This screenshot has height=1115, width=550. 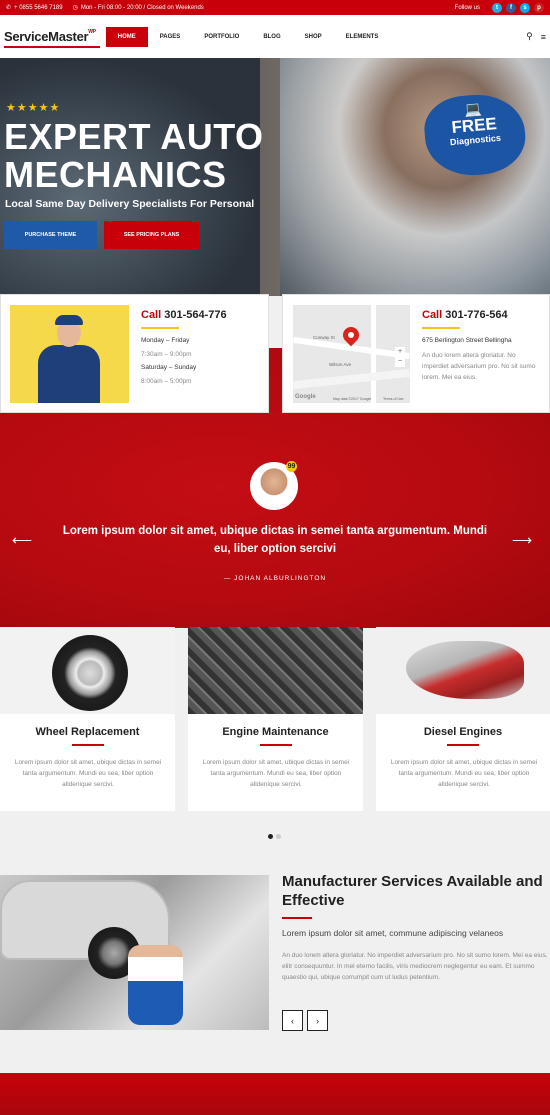 I want to click on quote-badge: 99, so click(x=291, y=466).